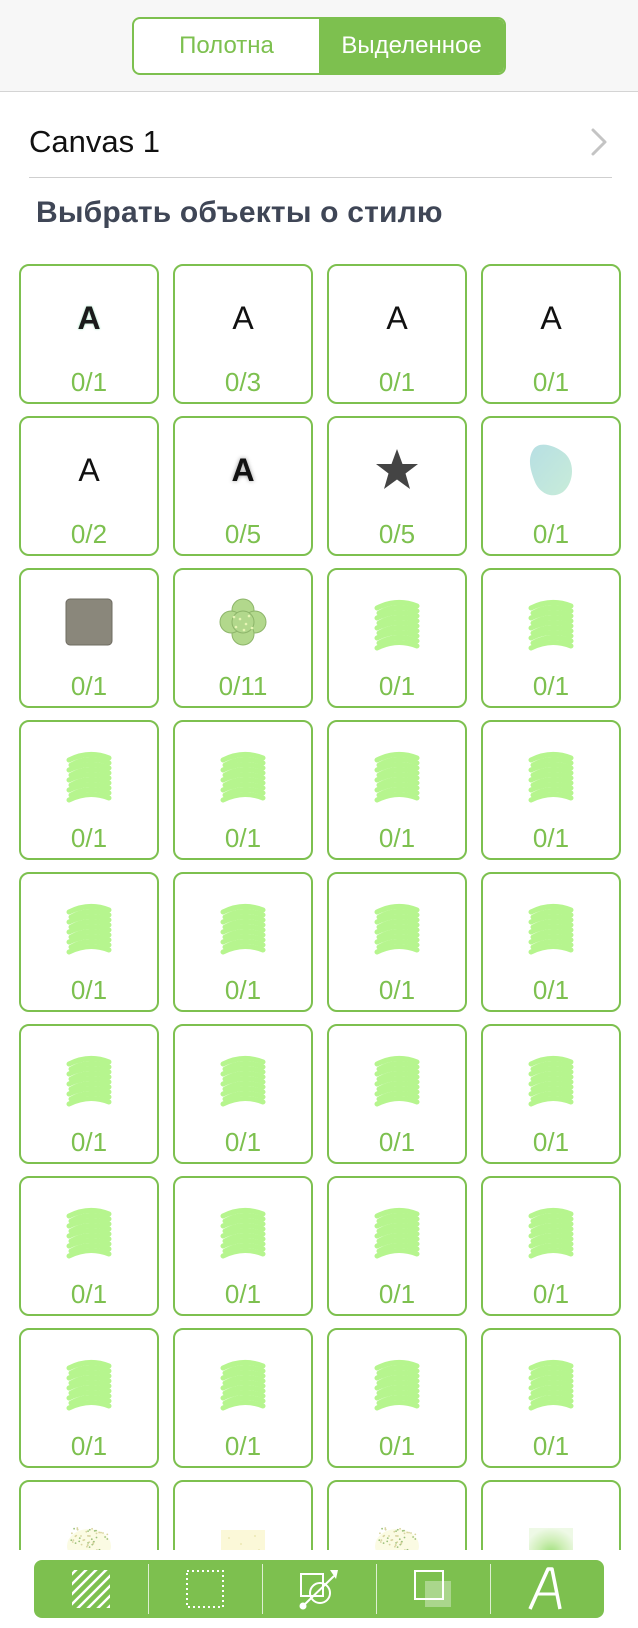 This screenshot has height=1628, width=638. I want to click on style-tile: 0/5, so click(397, 486).